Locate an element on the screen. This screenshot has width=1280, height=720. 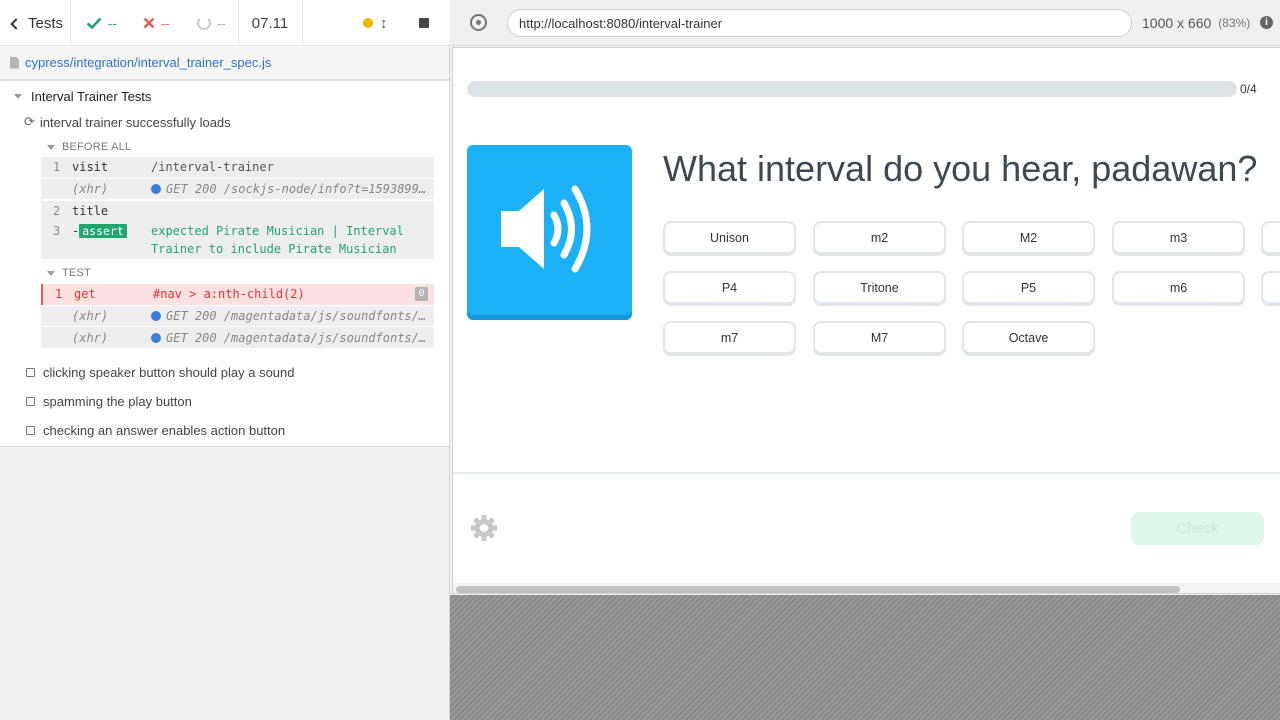
chevron-left-icon is located at coordinates (16, 23).